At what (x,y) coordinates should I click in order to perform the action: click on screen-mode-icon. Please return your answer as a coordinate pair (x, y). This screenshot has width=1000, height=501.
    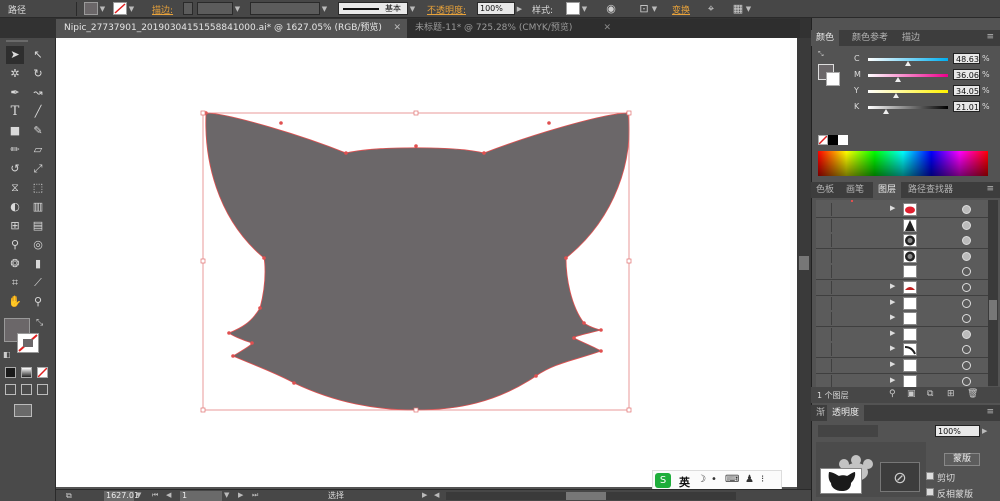
    Looking at the image, I should click on (23, 410).